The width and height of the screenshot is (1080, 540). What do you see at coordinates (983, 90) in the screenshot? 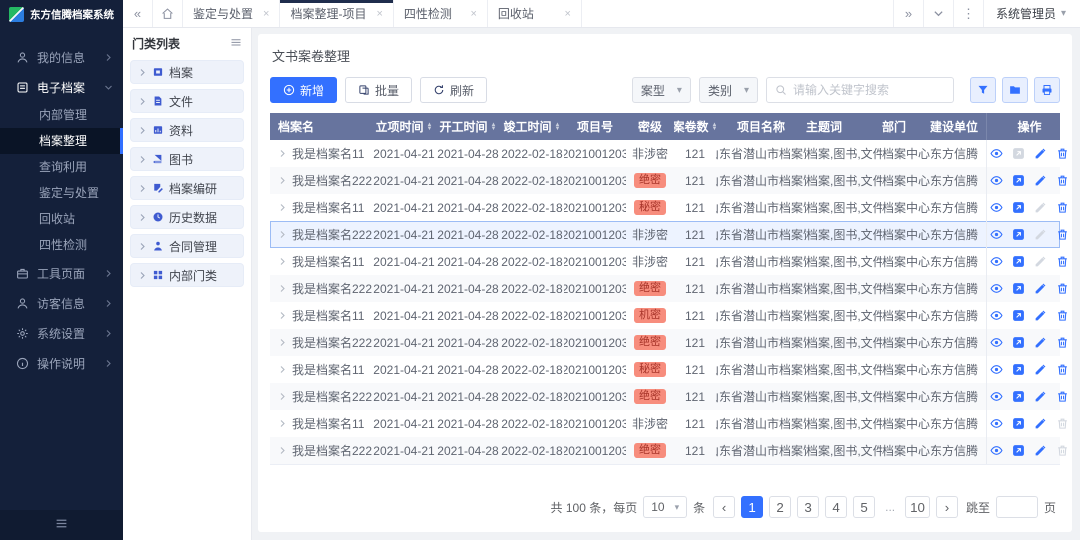
I see `filter-button` at bounding box center [983, 90].